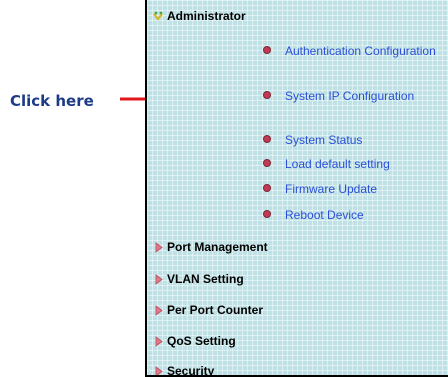  I want to click on menu-section-label: QoS Setting, so click(201, 341).